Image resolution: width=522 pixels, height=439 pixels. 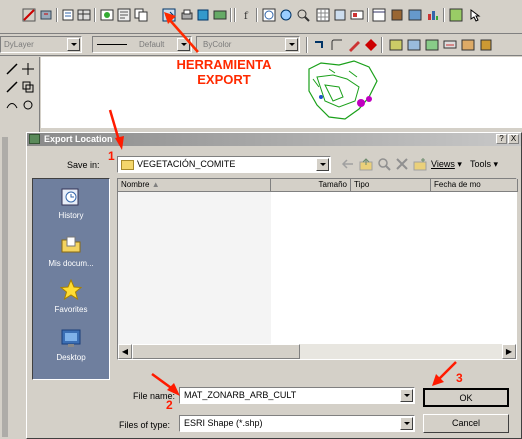 What do you see at coordinates (475, 15) in the screenshot?
I see `cursor-icon` at bounding box center [475, 15].